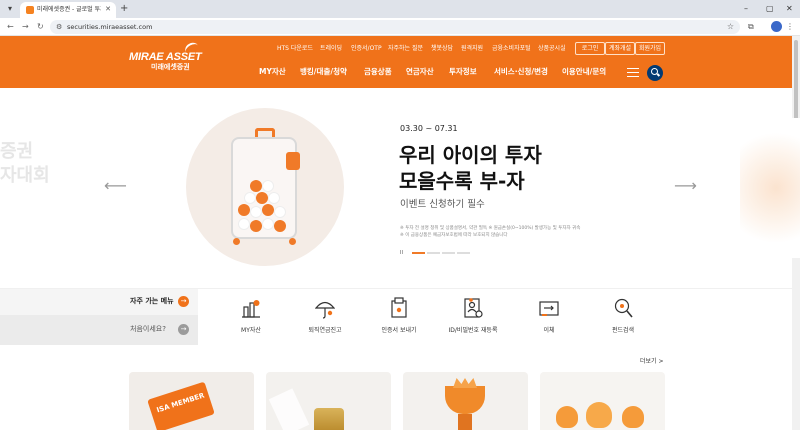  I want to click on quick-item-fund-search: 펀드검색, so click(623, 319).